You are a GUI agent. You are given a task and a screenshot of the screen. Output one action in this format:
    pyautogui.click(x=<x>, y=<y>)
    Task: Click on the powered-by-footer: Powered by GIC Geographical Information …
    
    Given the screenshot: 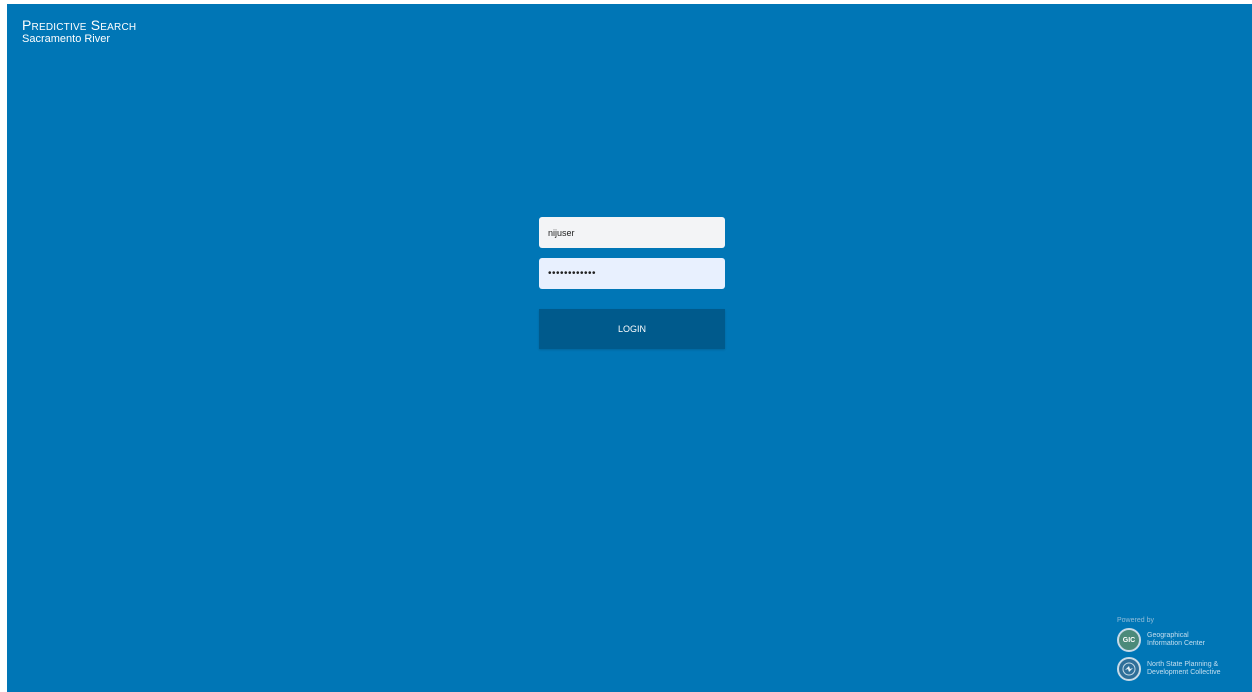 What is the action you would take?
    pyautogui.click(x=1183, y=648)
    